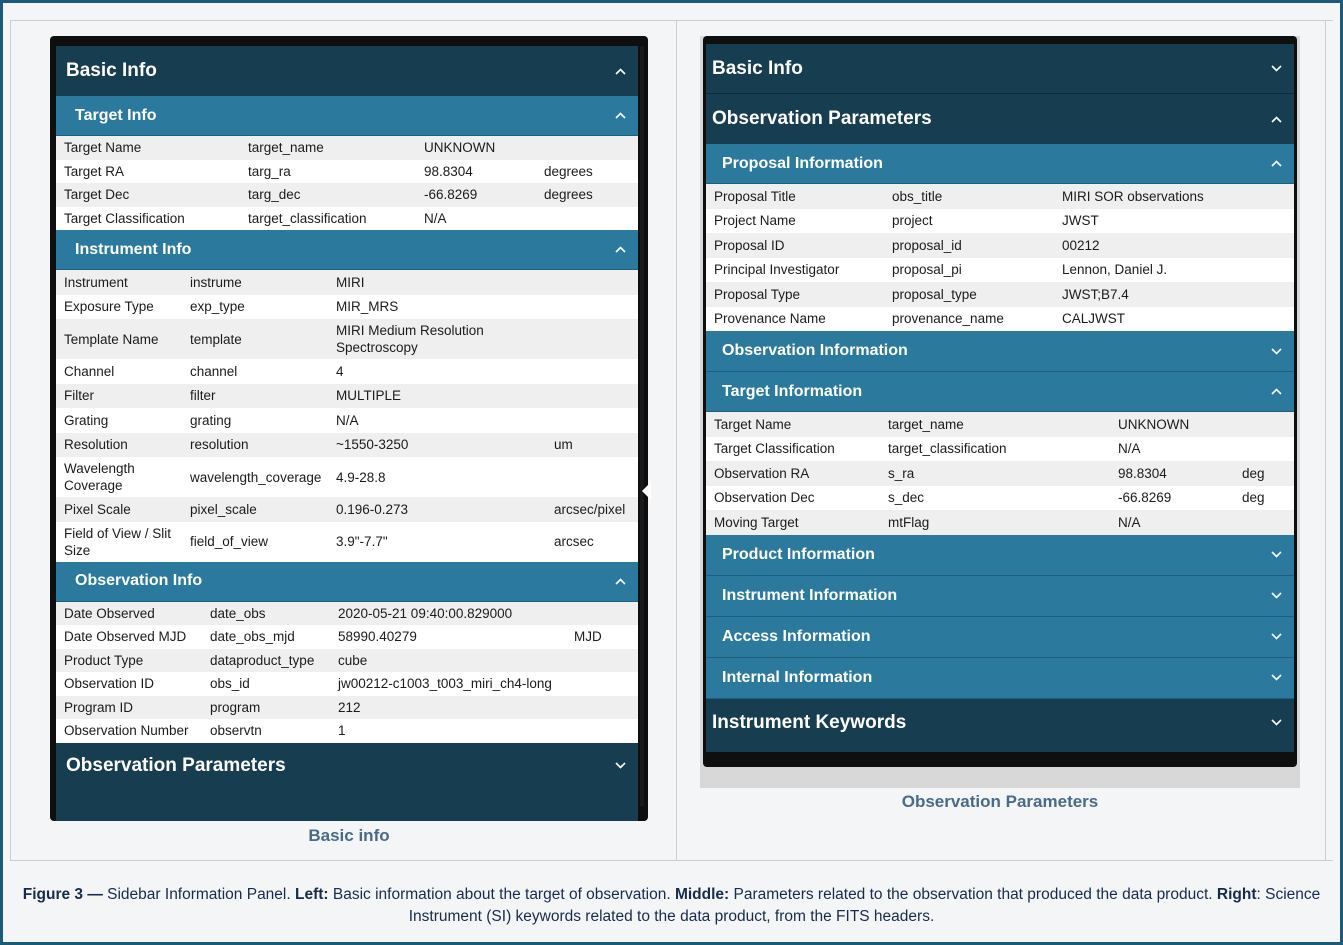 The image size is (1343, 945). What do you see at coordinates (969, 318) in the screenshot?
I see `field-keyword: provenance_name` at bounding box center [969, 318].